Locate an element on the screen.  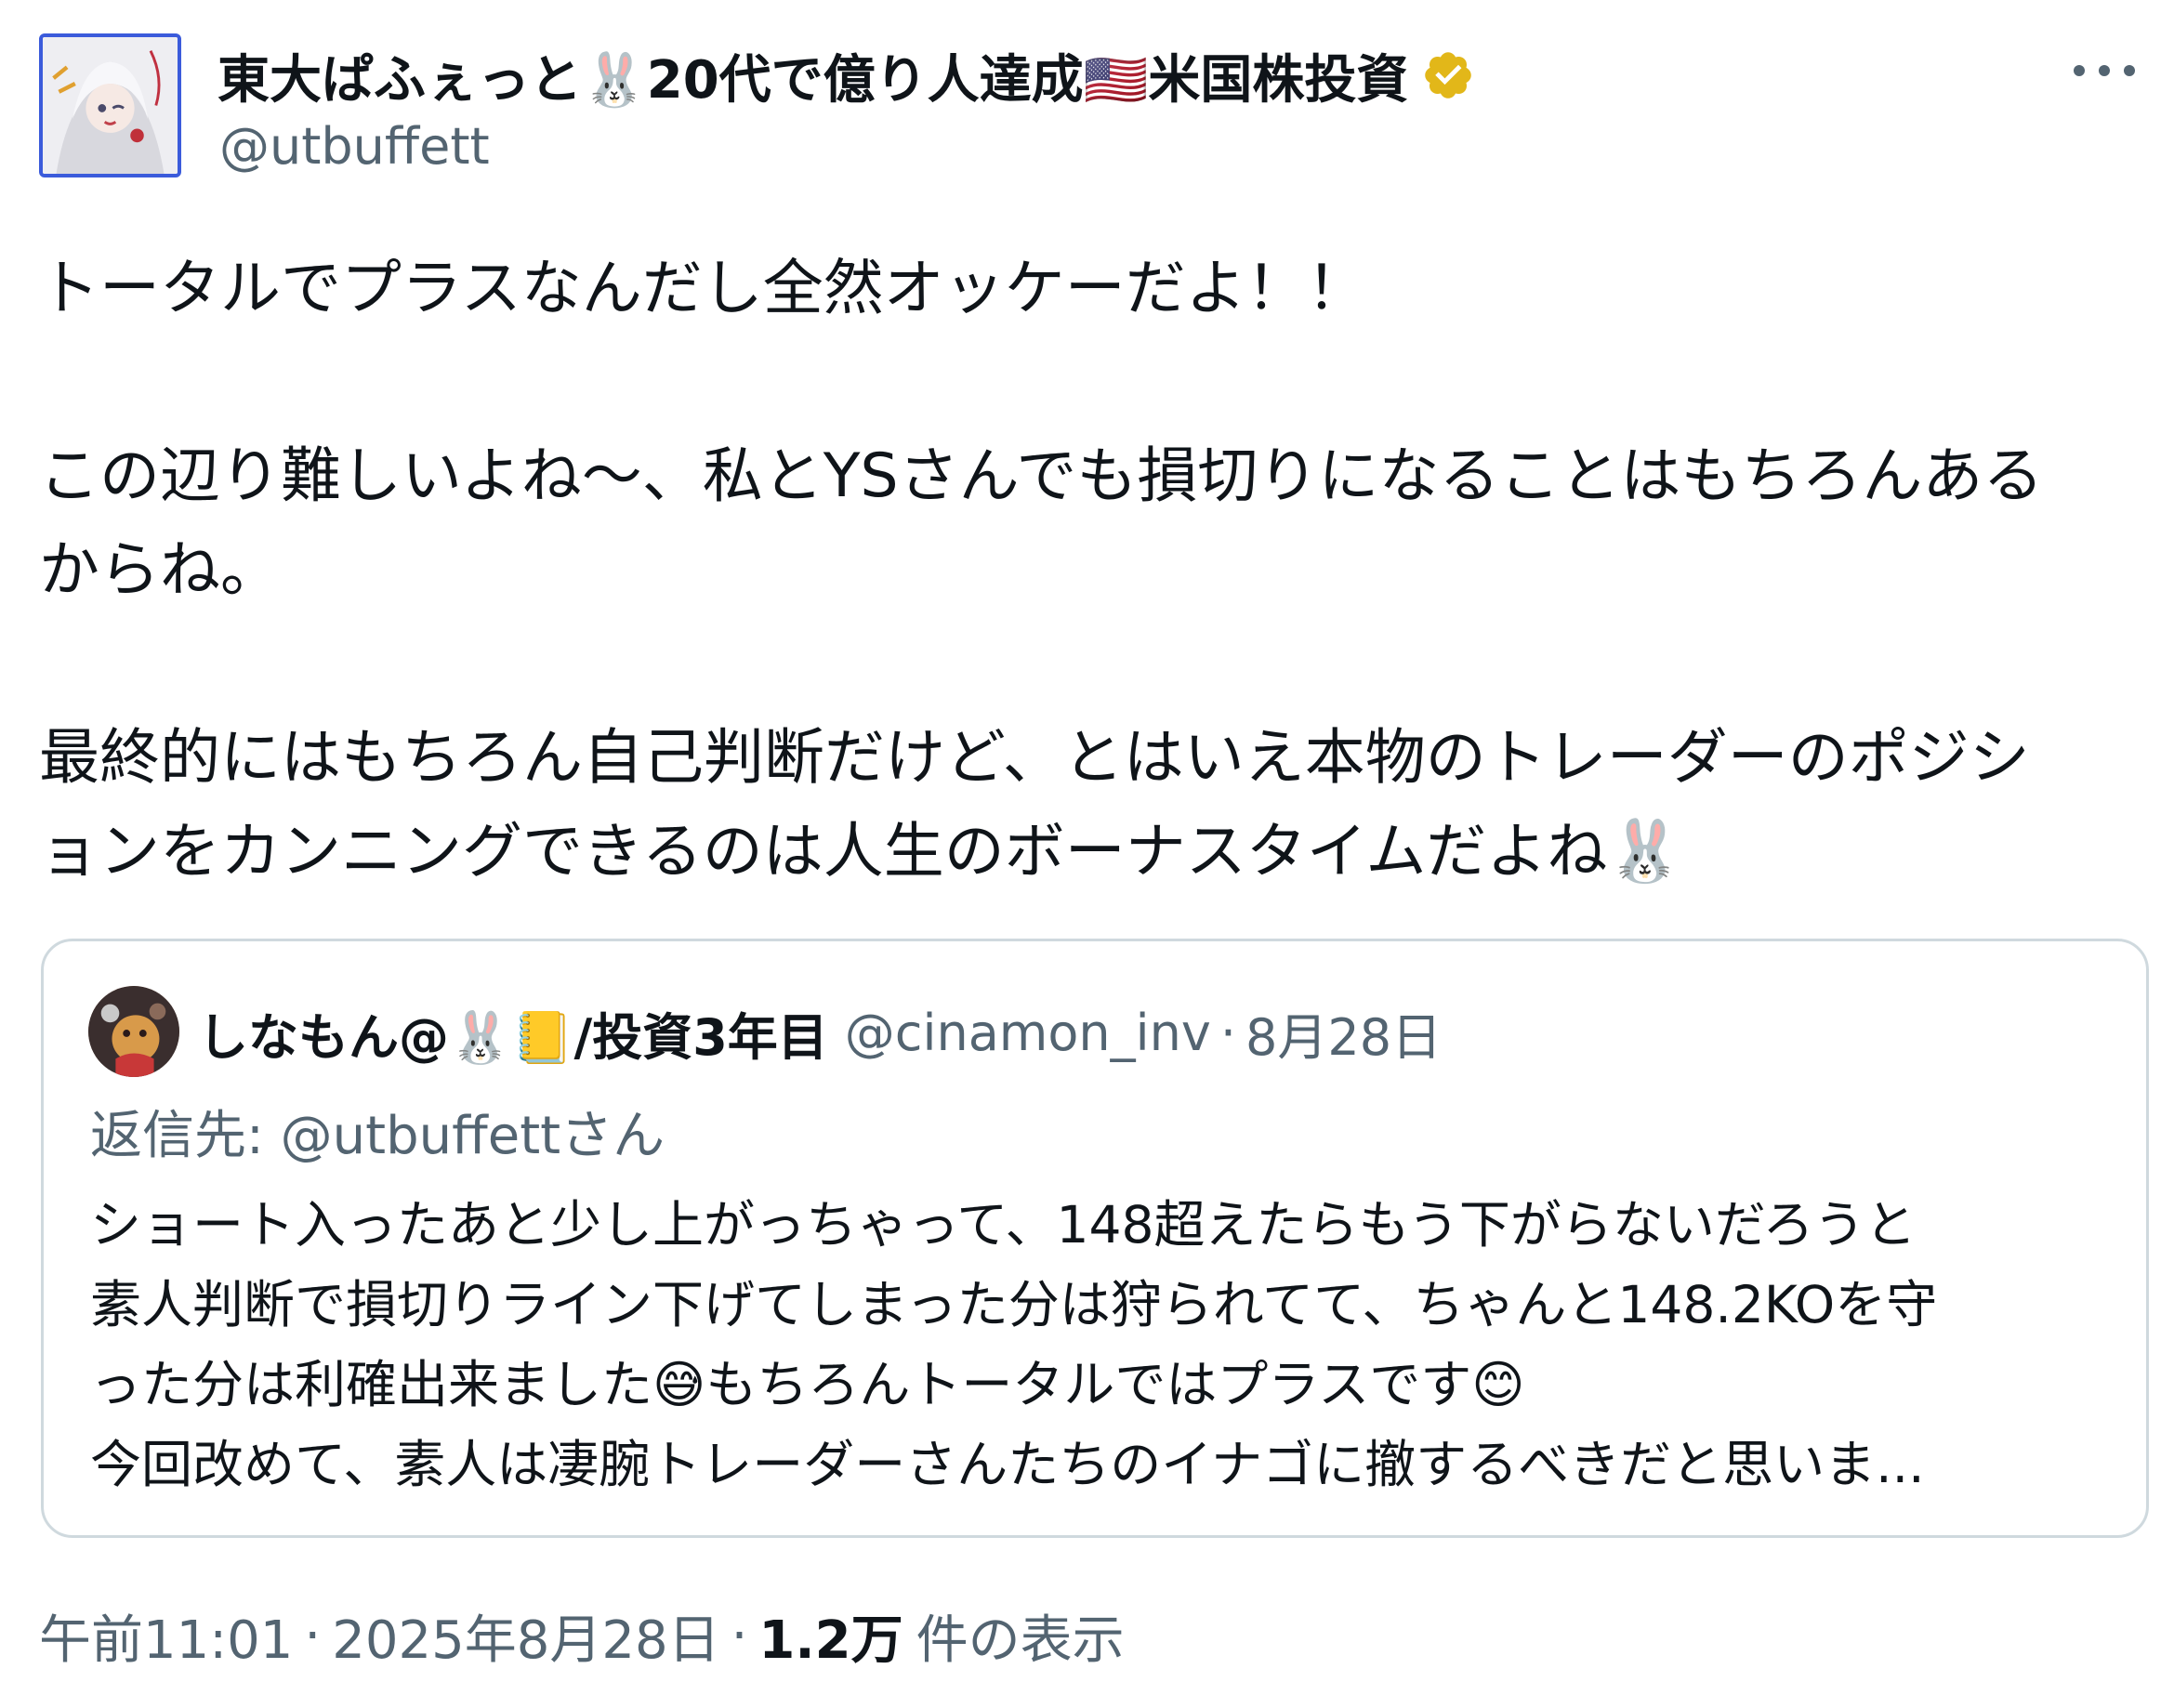
ellipsis-icon is located at coordinates (2104, 70).